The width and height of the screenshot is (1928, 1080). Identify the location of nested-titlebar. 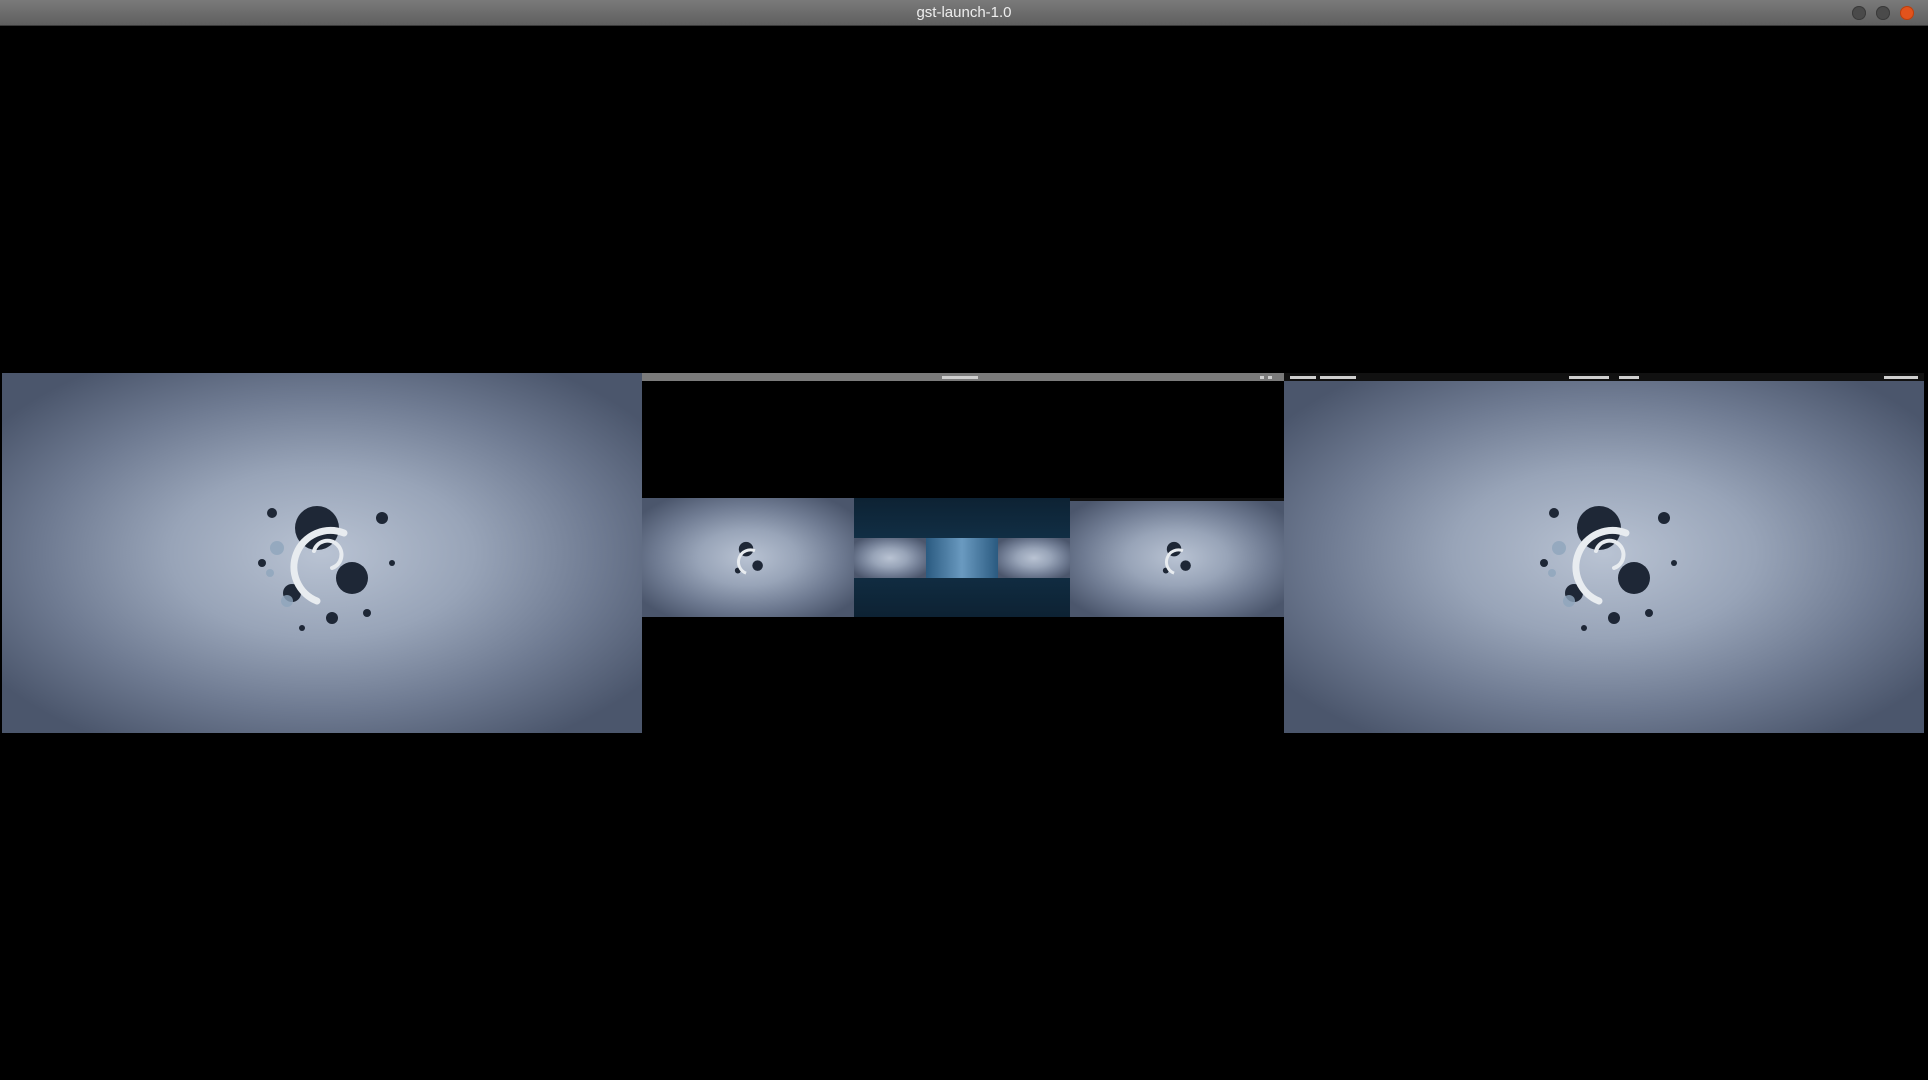
(963, 377).